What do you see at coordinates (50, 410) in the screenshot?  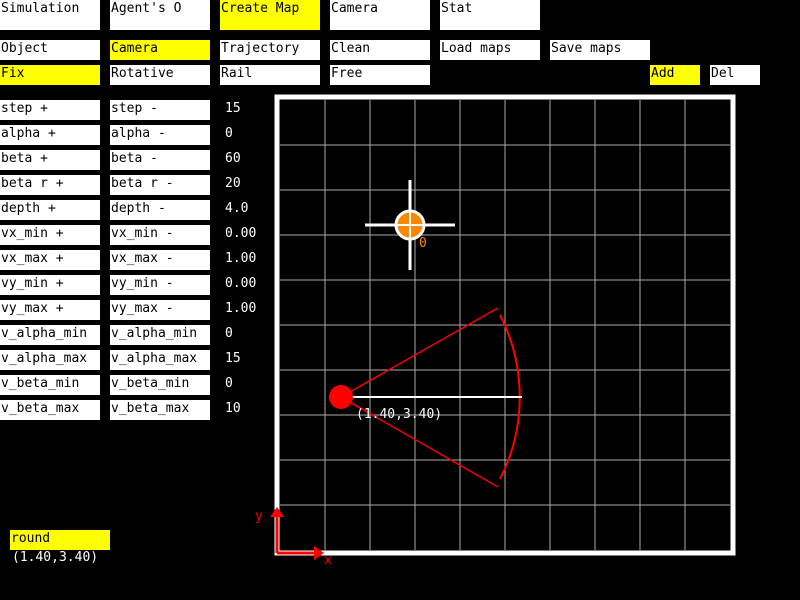 I see `param-increase-button: v_beta_max` at bounding box center [50, 410].